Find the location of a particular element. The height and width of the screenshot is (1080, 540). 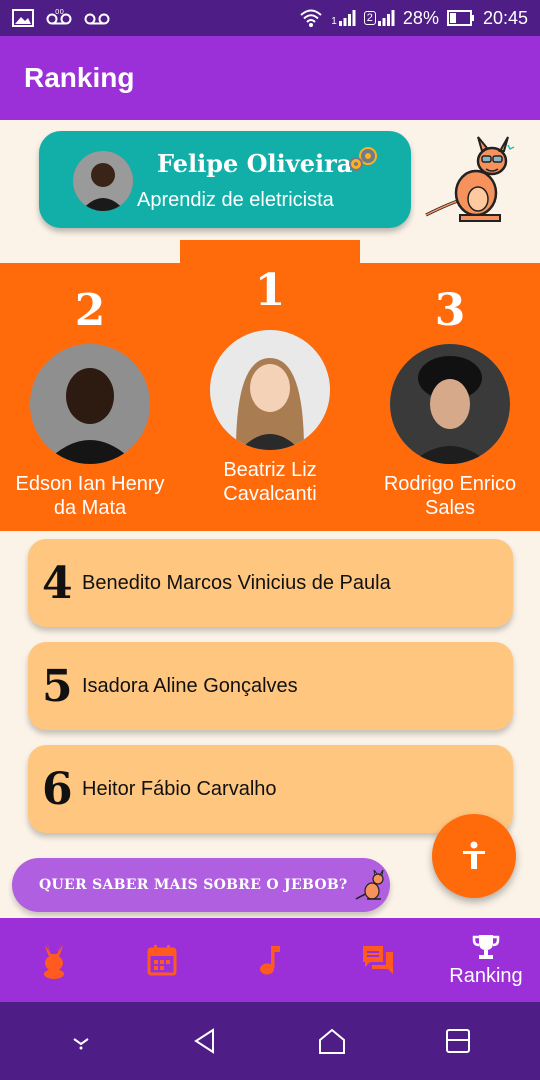

recents-icon is located at coordinates (458, 1041).